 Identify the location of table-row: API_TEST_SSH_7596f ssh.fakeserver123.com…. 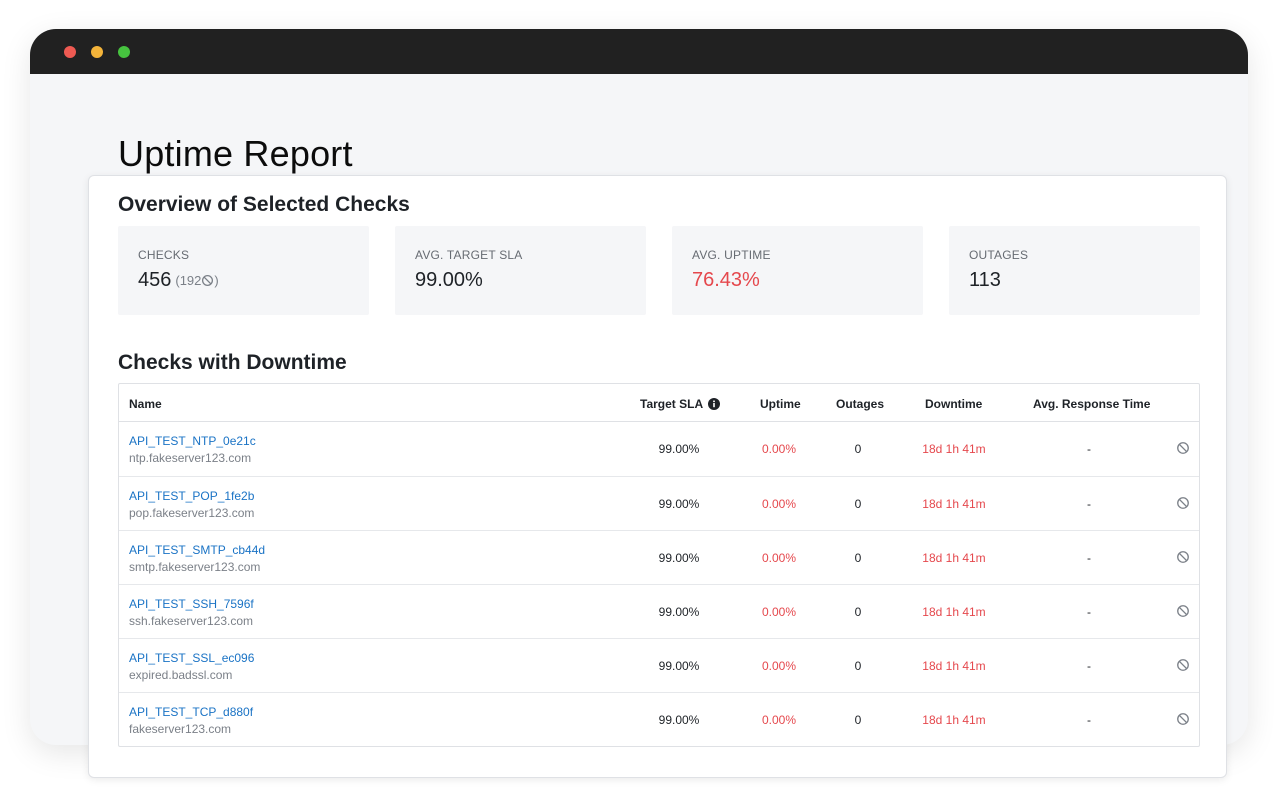
(659, 611).